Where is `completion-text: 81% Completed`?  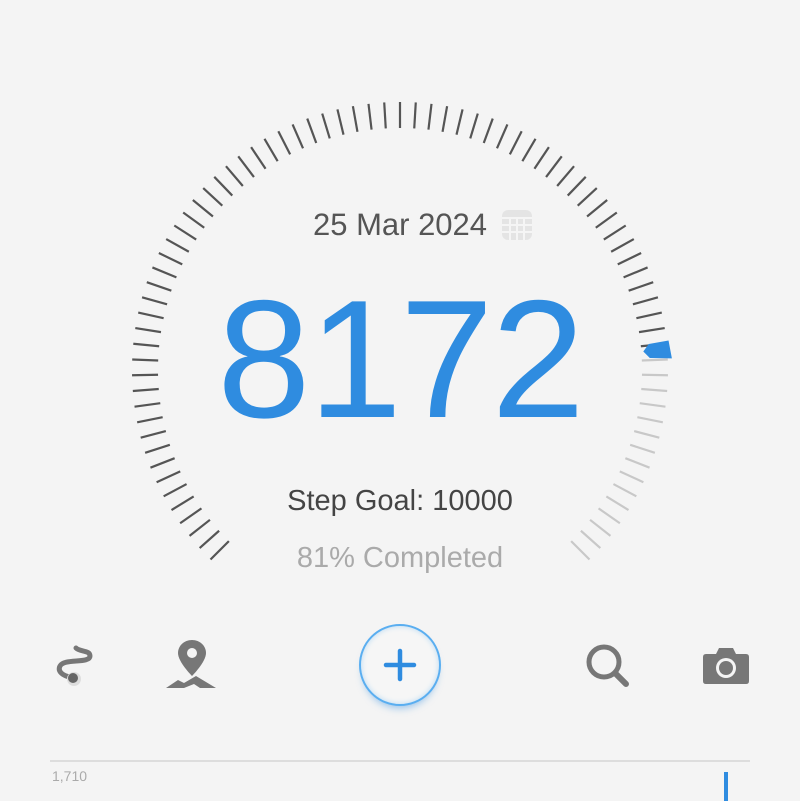 completion-text: 81% Completed is located at coordinates (400, 558).